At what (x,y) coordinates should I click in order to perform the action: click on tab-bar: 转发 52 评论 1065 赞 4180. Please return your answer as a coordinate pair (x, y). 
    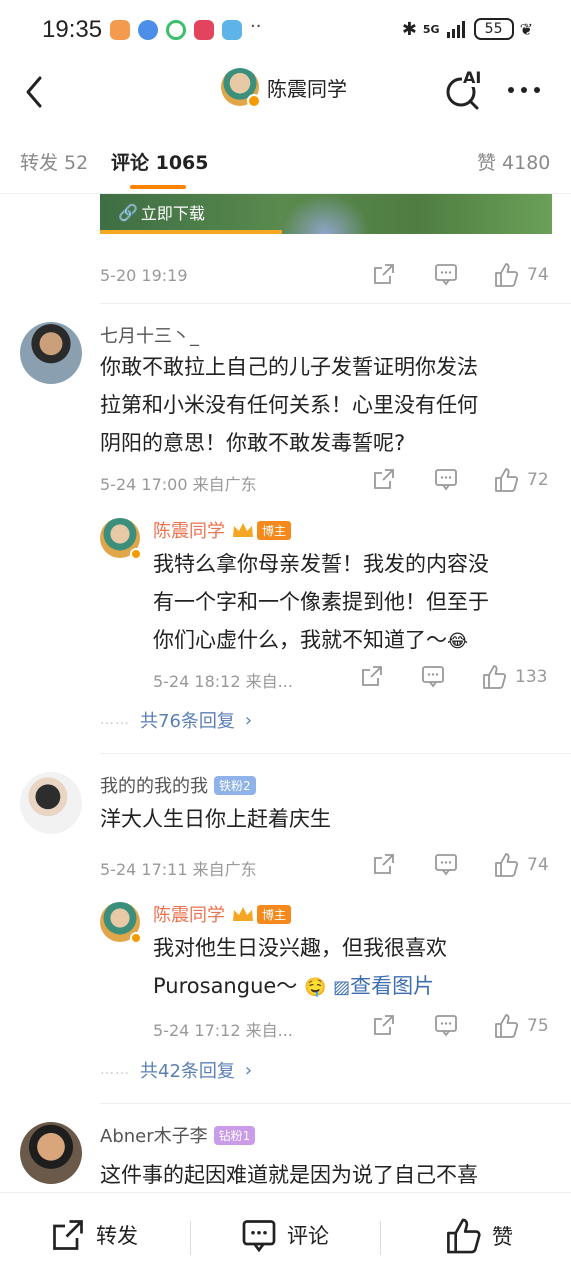
    Looking at the image, I should click on (285, 162).